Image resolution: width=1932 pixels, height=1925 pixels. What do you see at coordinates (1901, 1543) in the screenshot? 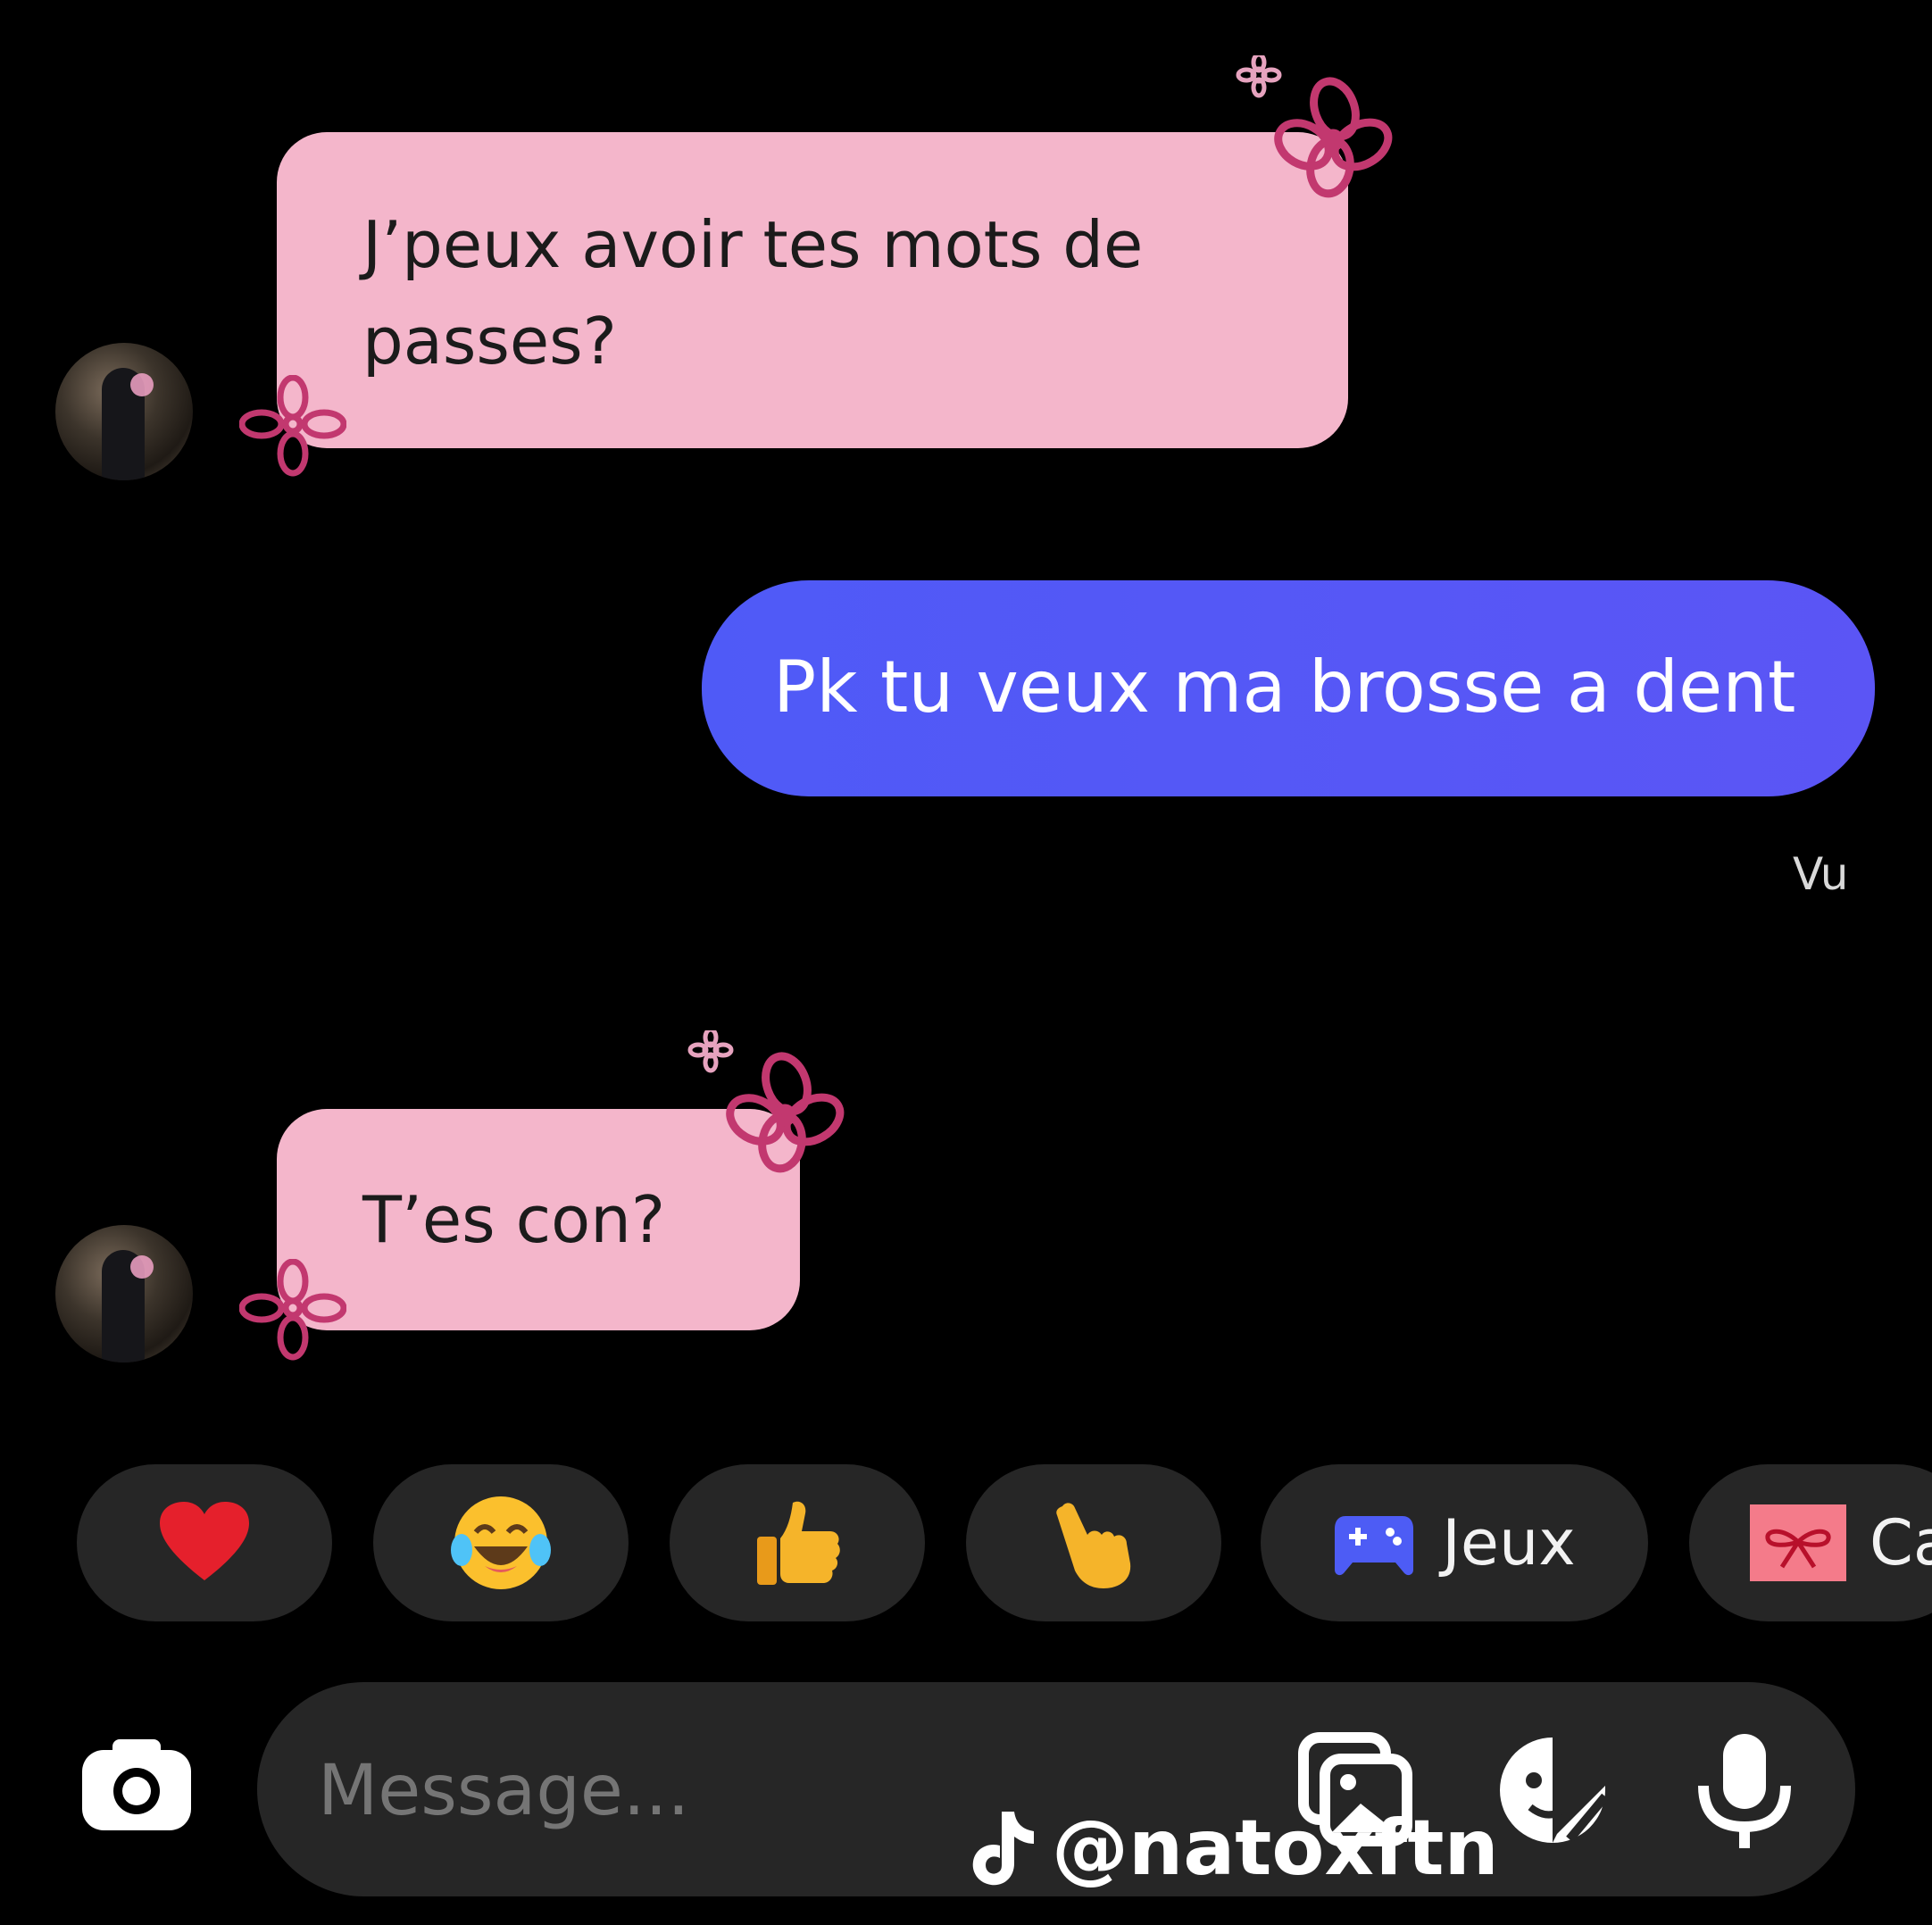
I see `gift-label: Ca` at bounding box center [1901, 1543].